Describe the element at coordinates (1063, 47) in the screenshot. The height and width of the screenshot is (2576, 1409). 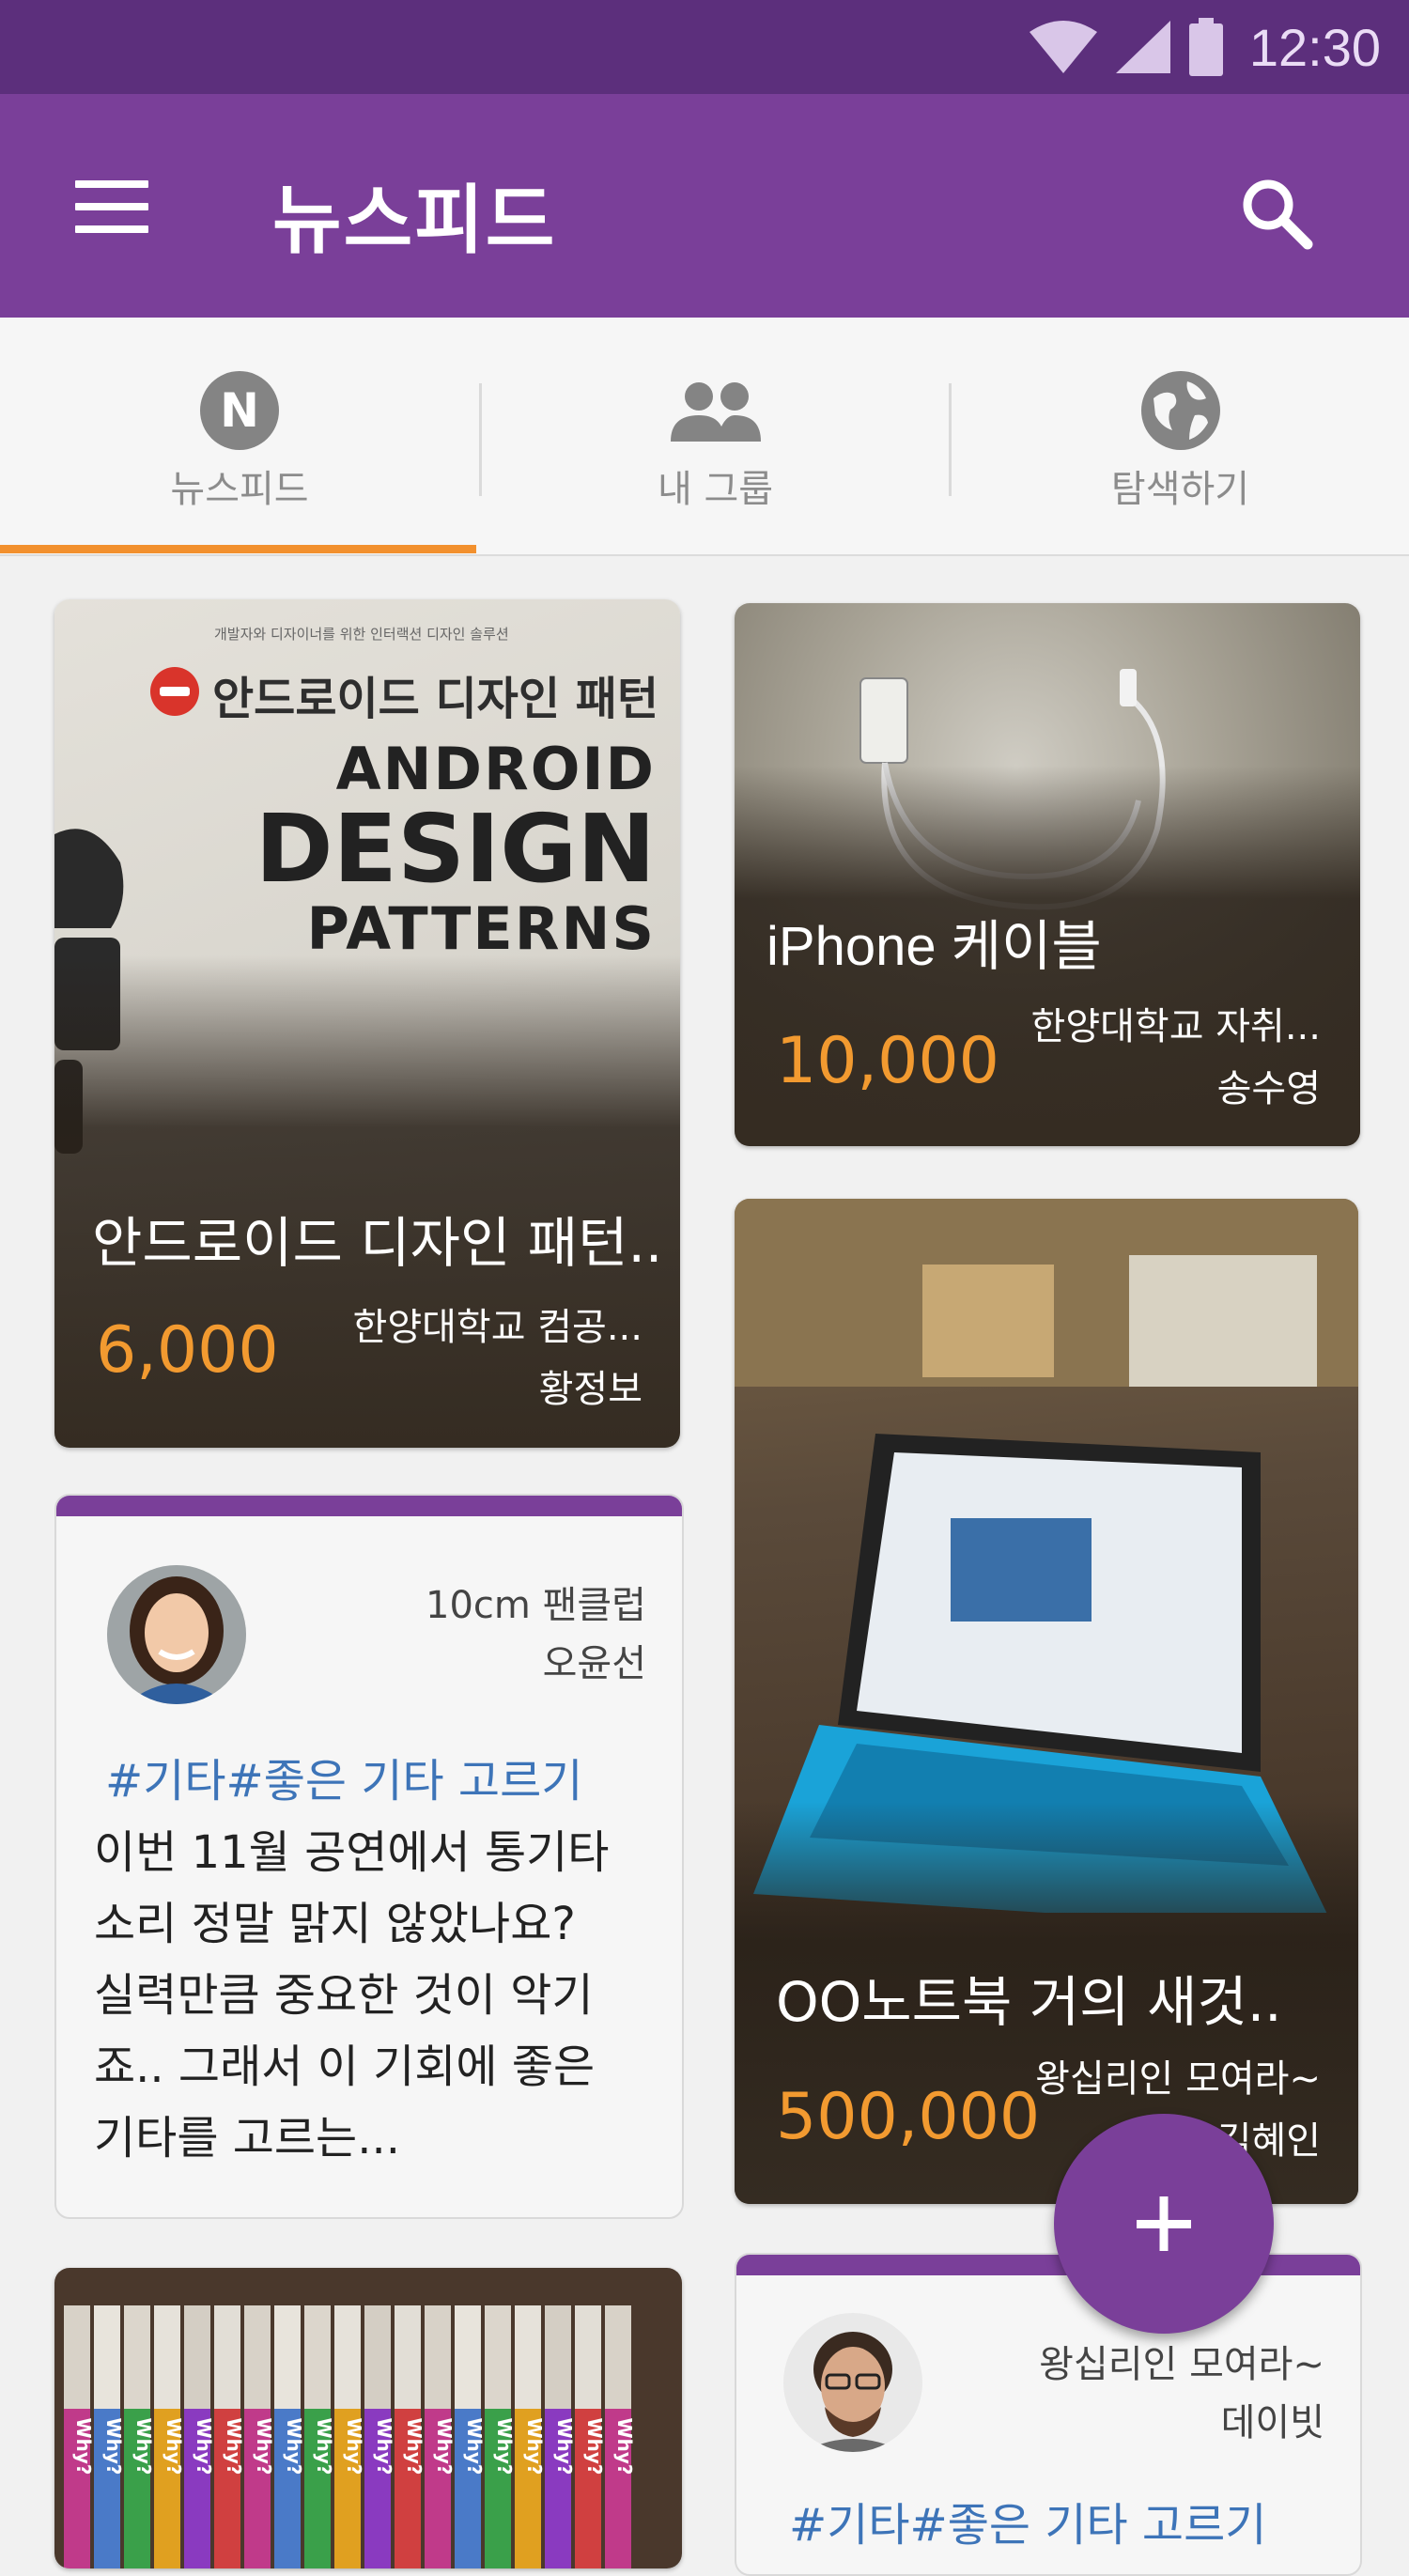
I see `wifi-icon` at that location.